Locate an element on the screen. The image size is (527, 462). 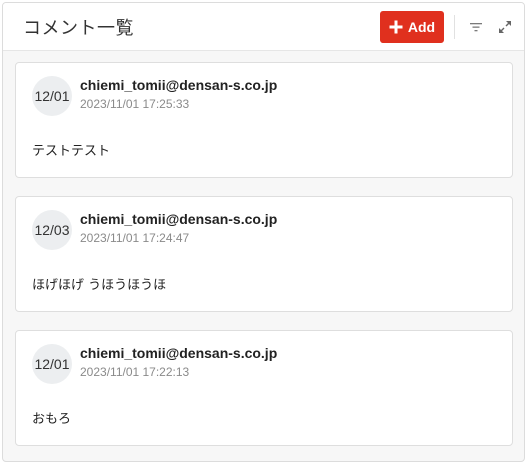
header-divider is located at coordinates (454, 27).